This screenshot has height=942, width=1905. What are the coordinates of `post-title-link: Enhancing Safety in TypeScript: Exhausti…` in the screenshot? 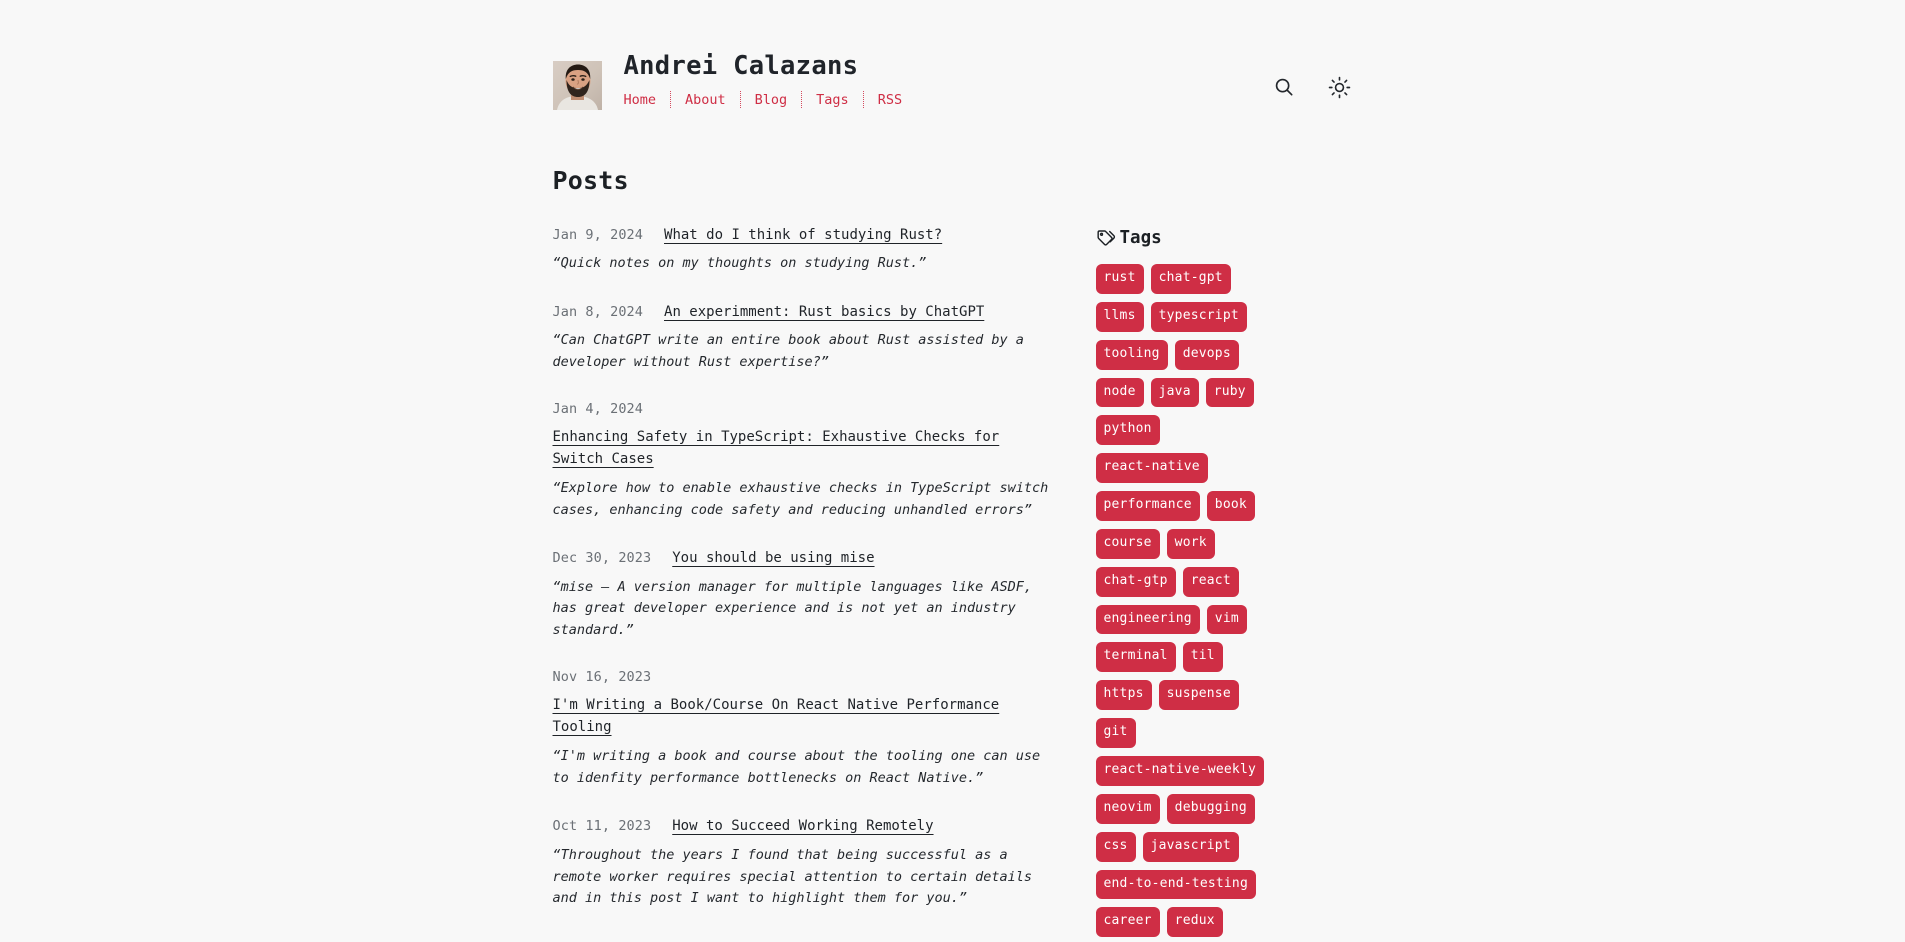 It's located at (776, 448).